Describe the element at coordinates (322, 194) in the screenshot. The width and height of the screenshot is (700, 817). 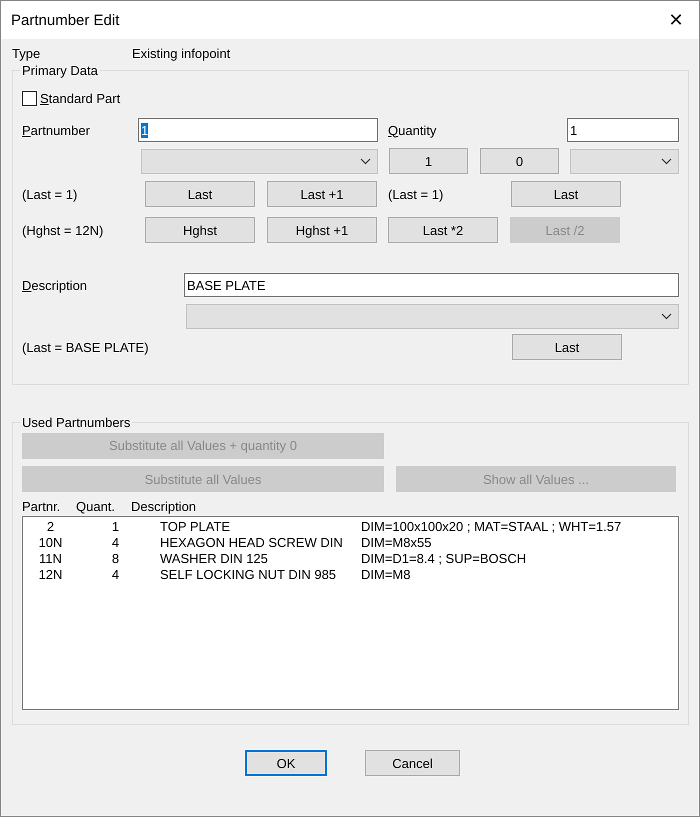
I see `button: Last +1` at that location.